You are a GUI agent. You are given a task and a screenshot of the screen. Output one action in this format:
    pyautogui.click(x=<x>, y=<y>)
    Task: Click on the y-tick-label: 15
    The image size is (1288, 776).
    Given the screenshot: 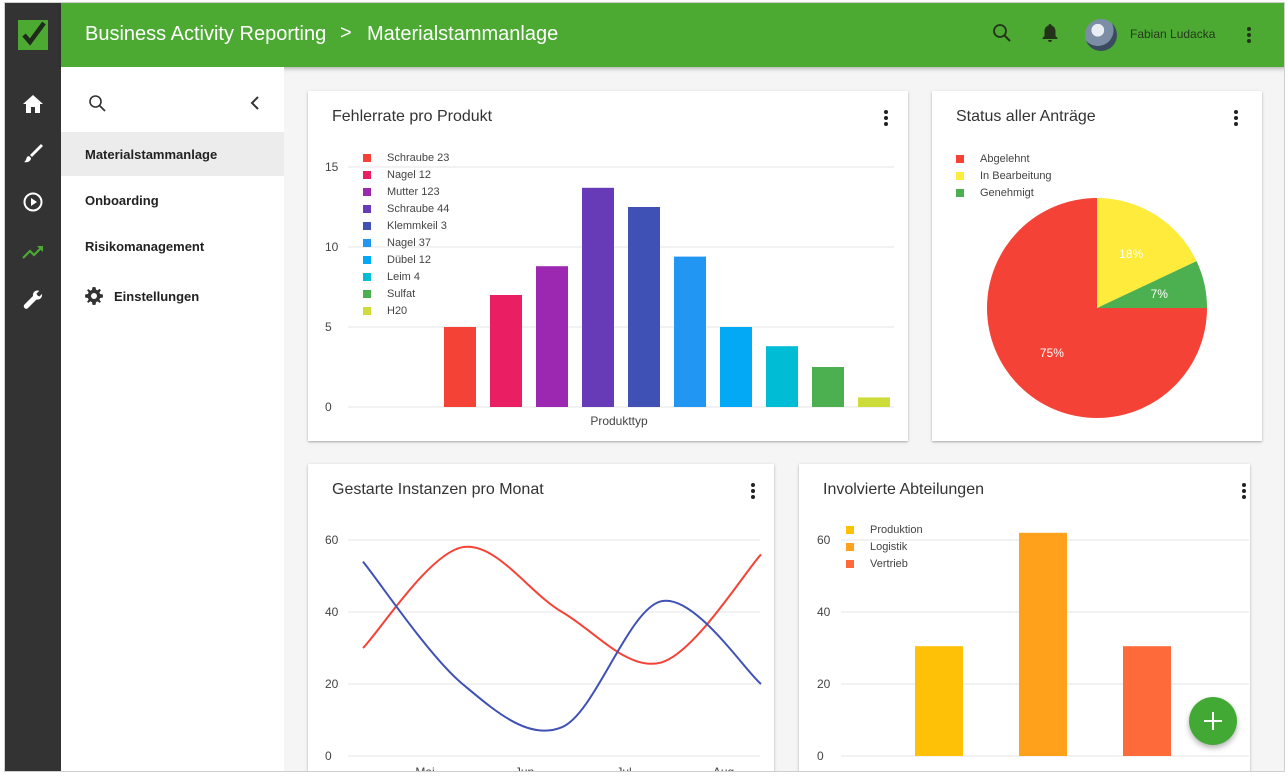 What is the action you would take?
    pyautogui.click(x=332, y=167)
    